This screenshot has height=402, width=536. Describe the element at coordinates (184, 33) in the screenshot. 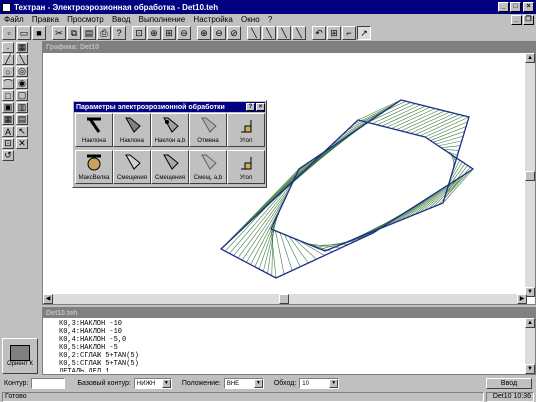

I see `zoom-out-icon: ⊖` at that location.